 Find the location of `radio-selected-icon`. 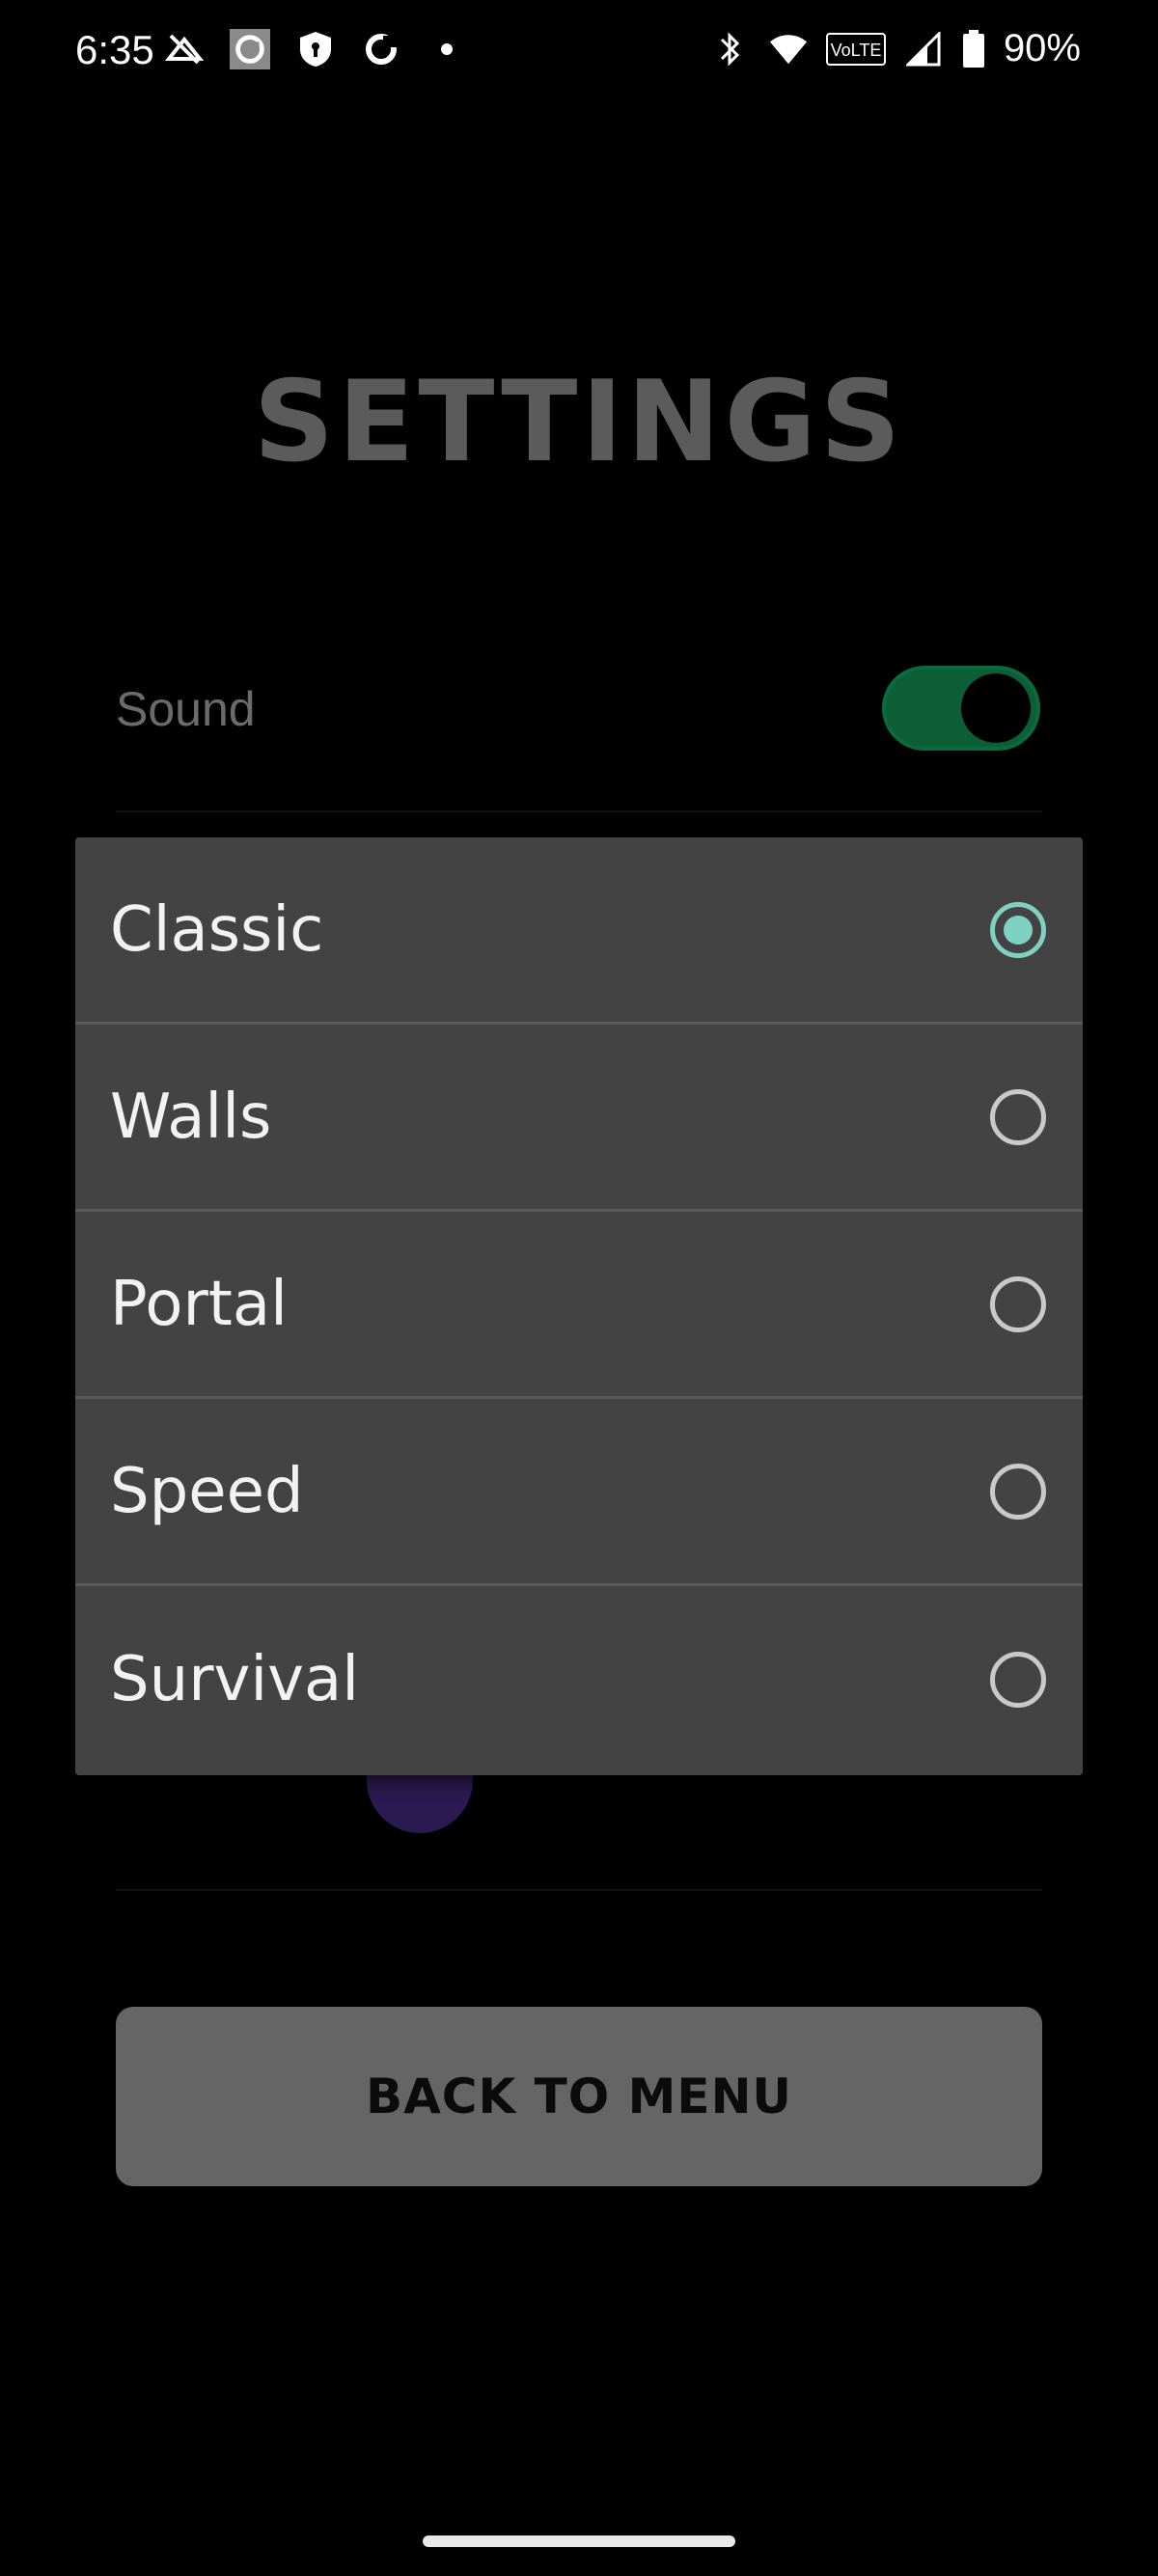

radio-selected-icon is located at coordinates (1018, 930).